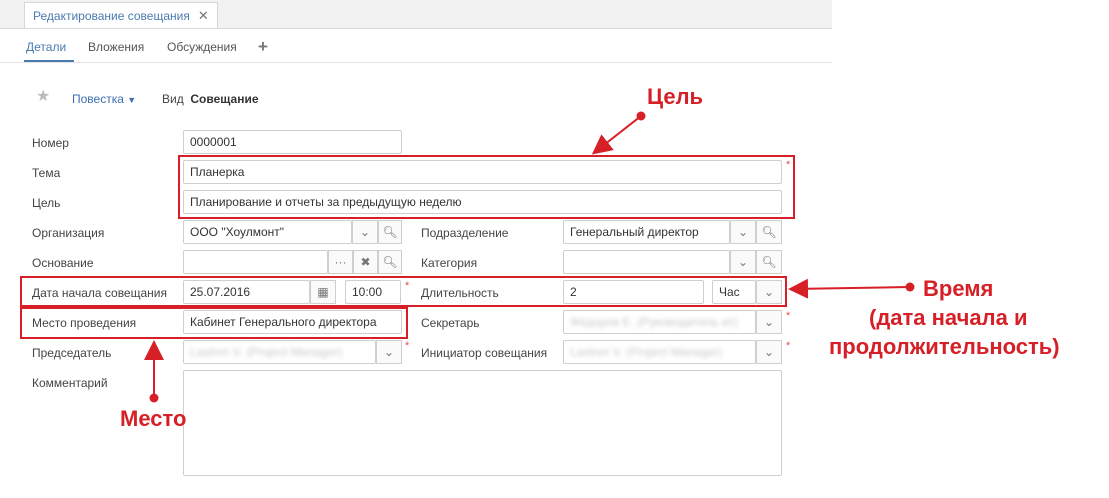 The height and width of the screenshot is (498, 1109). Describe the element at coordinates (958, 288) in the screenshot. I see `time-annotation-line1: Время` at that location.